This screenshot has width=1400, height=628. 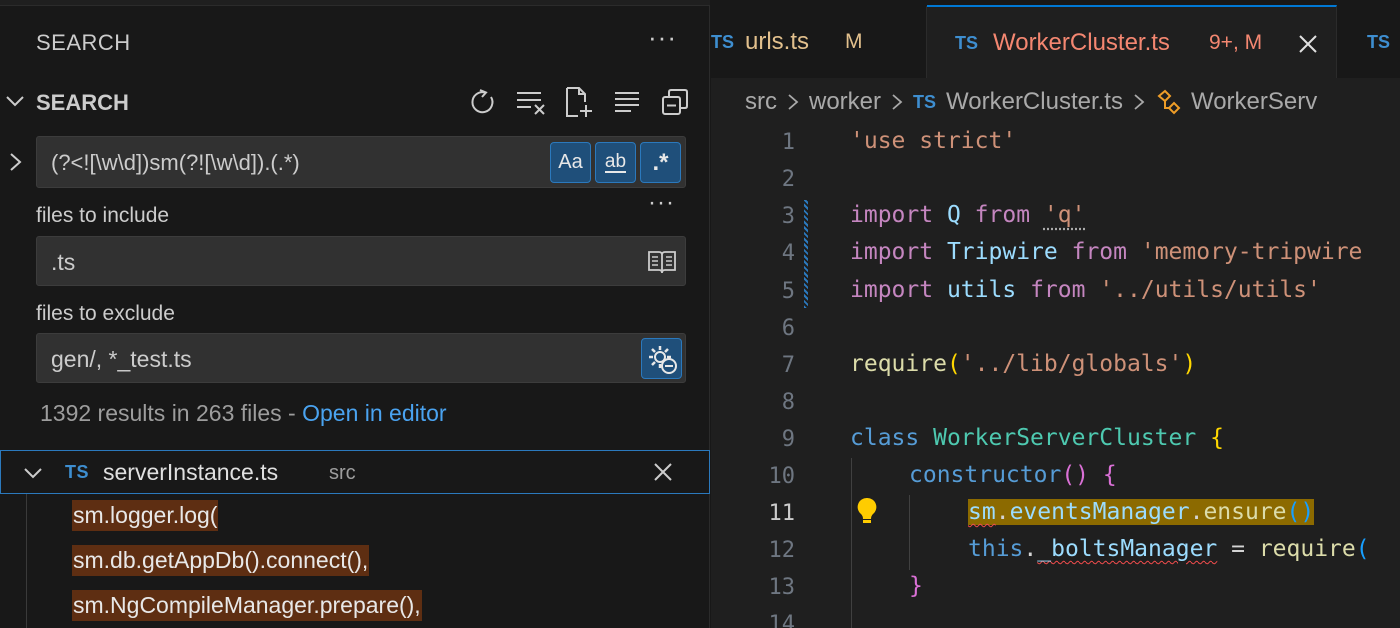 What do you see at coordinates (662, 262) in the screenshot?
I see `book-icon` at bounding box center [662, 262].